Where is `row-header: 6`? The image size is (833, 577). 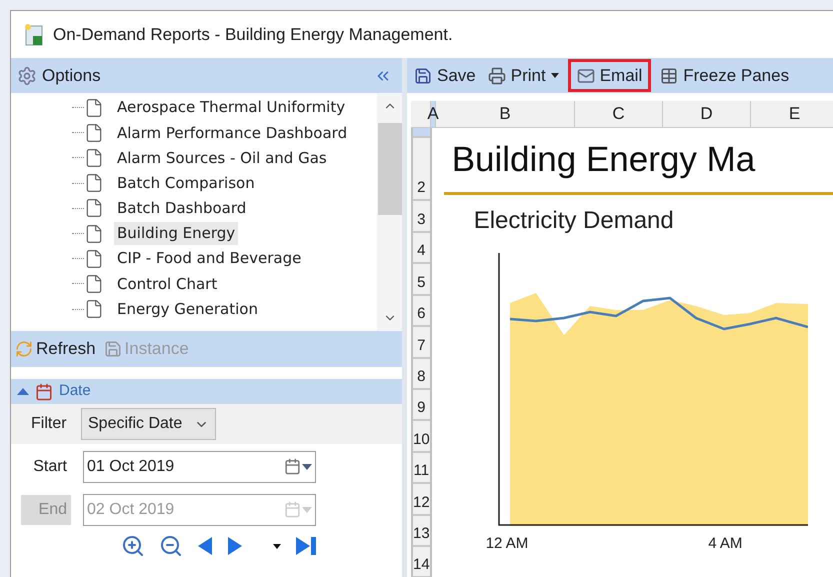
row-header: 6 is located at coordinates (421, 312).